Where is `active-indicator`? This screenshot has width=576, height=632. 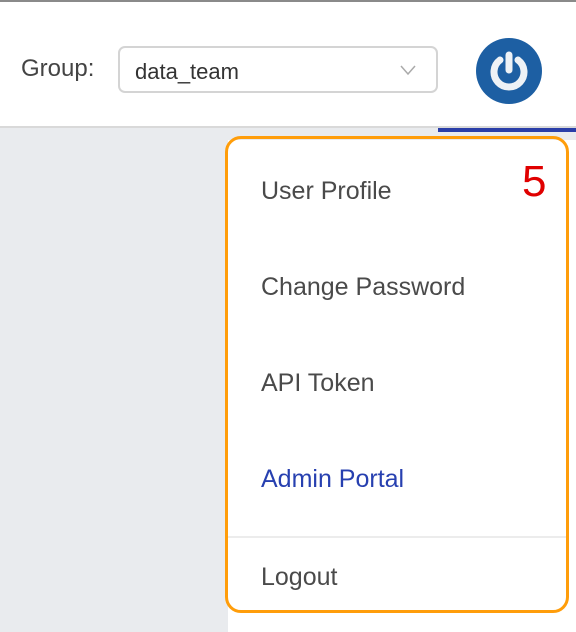 active-indicator is located at coordinates (507, 130).